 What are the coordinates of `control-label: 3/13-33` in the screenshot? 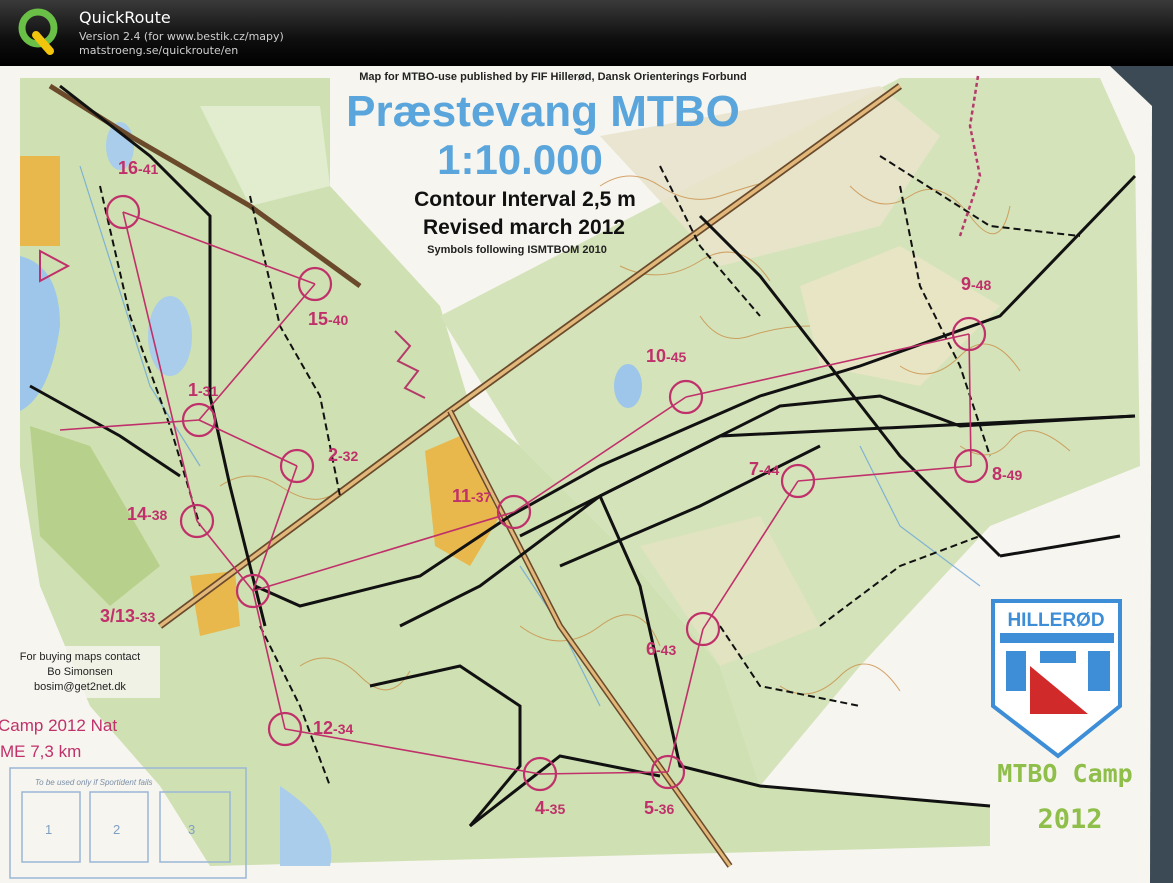 It's located at (127, 616).